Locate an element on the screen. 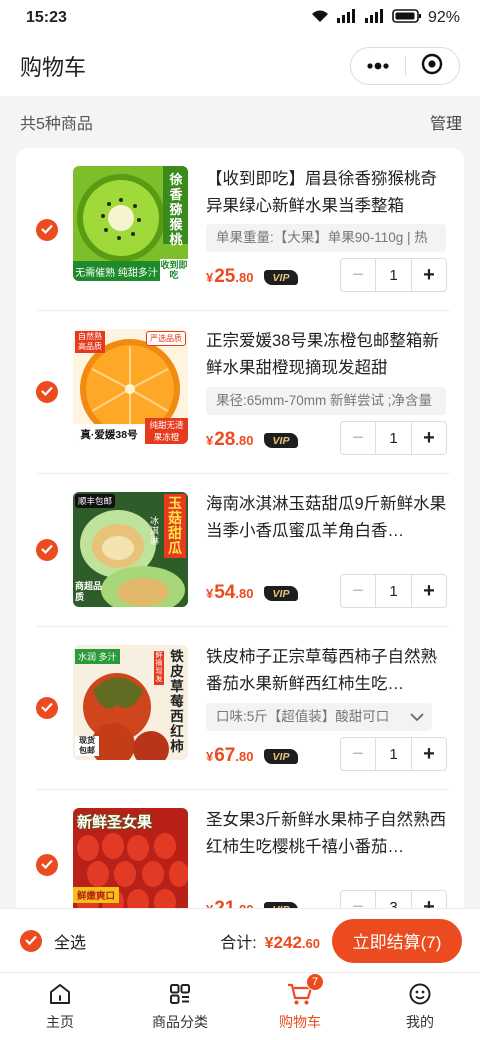  product-image: 新鲜圣女果 鲜嫩爽口 is located at coordinates (130, 863).